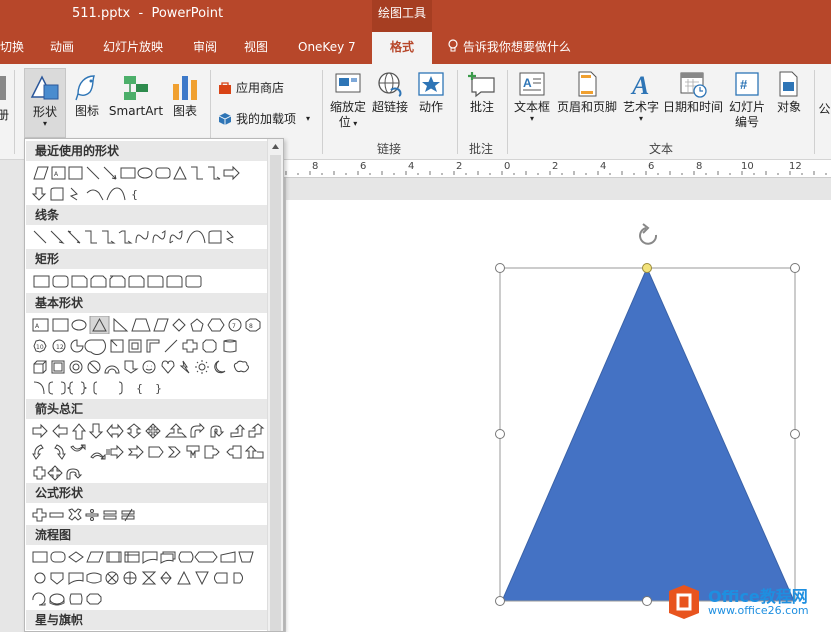  I want to click on ruler-label: 8, so click(315, 166).